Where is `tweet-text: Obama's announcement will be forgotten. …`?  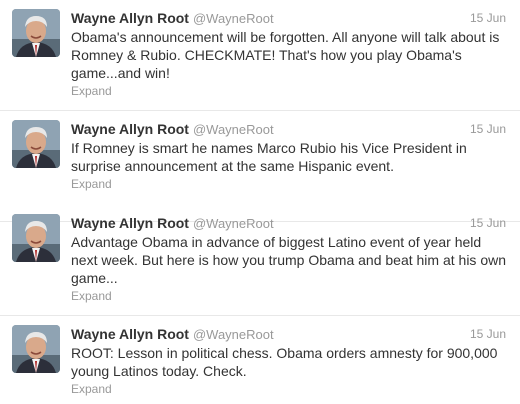
tweet-text: Obama's announcement will be forgotten. … is located at coordinates (285, 55).